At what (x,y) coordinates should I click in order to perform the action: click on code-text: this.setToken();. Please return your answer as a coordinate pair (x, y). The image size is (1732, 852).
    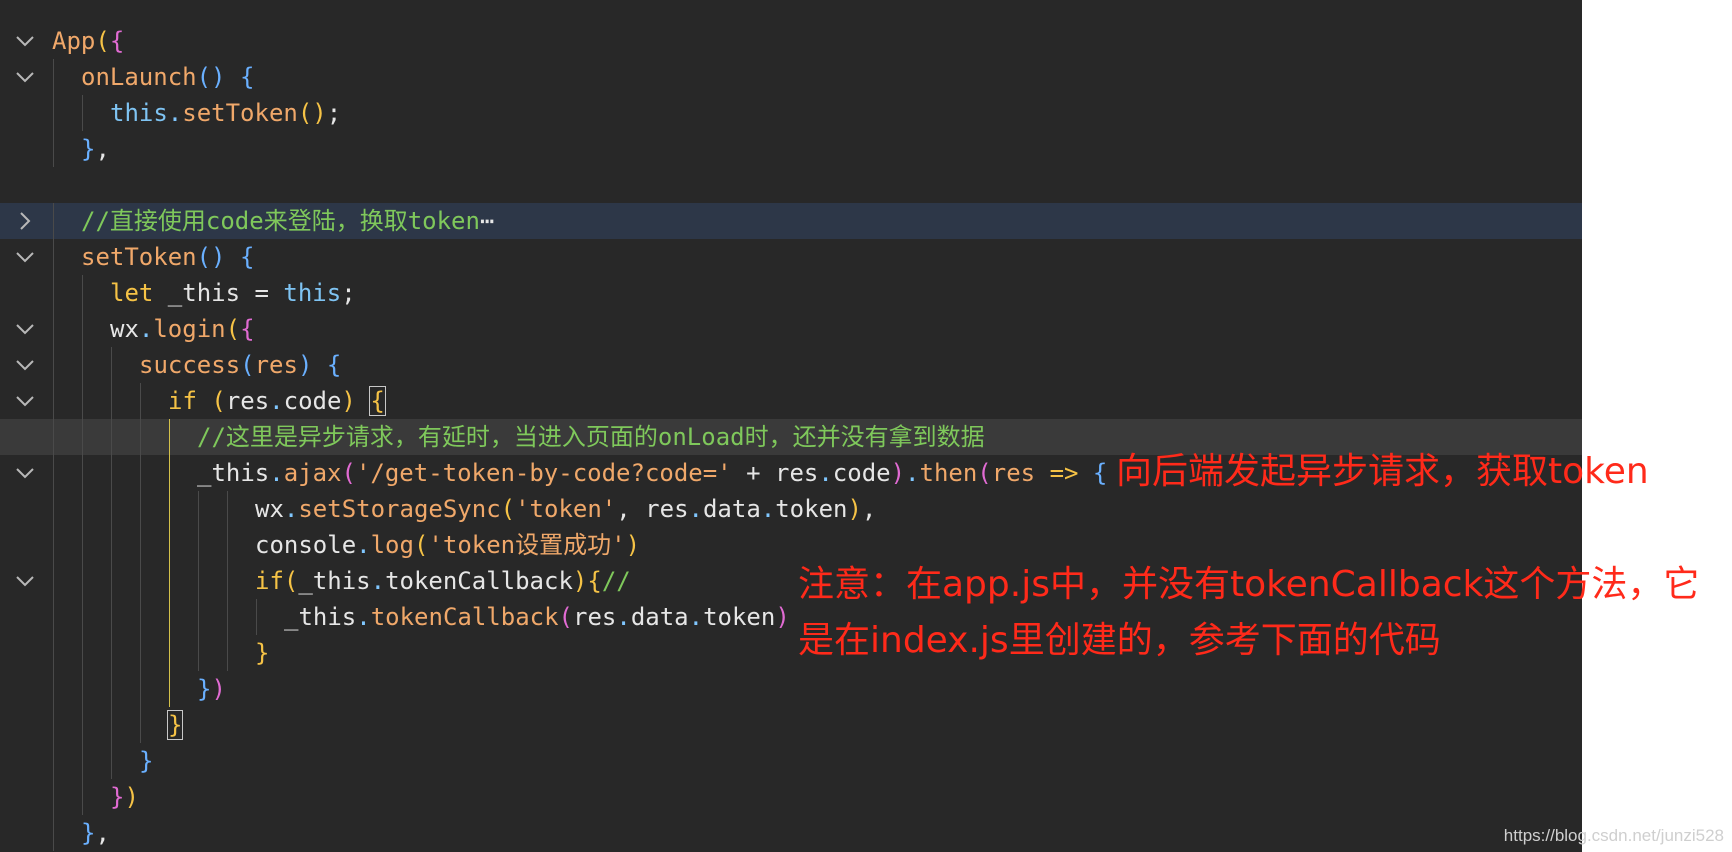
    Looking at the image, I should click on (225, 113).